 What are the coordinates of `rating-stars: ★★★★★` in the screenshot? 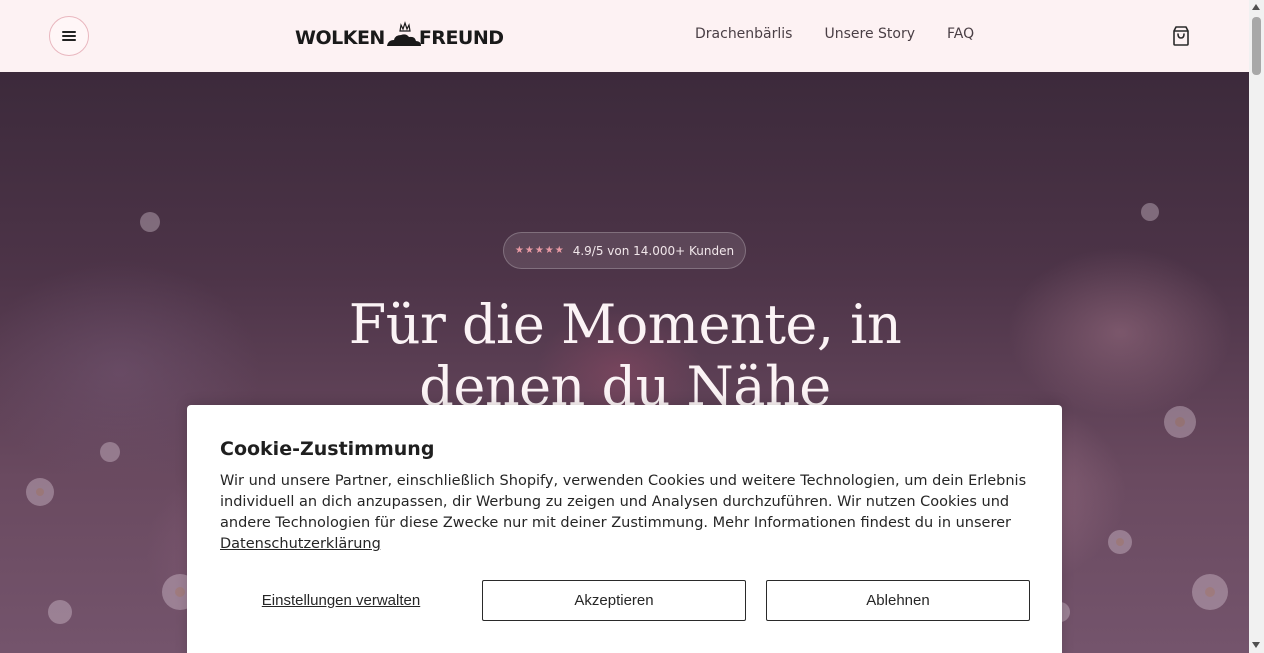 It's located at (539, 250).